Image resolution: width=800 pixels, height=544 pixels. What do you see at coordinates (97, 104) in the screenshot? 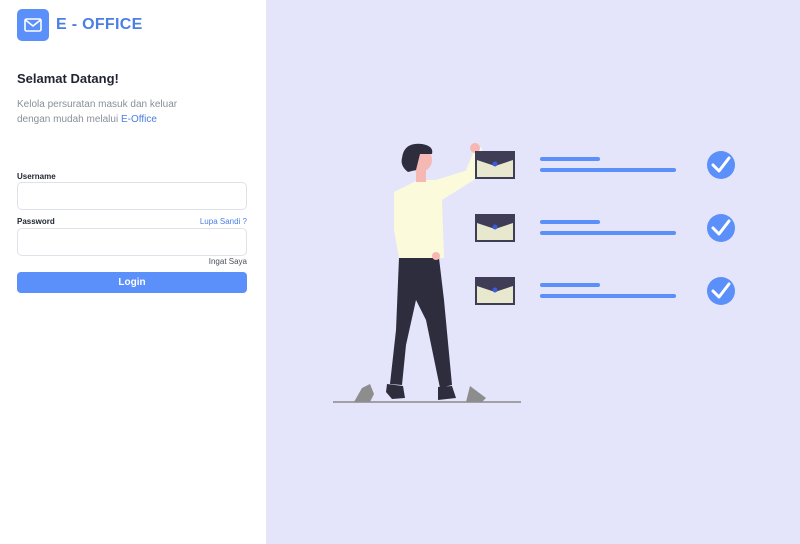
I see `description-line-1: Kelola persuratan masuk dan keluar` at bounding box center [97, 104].